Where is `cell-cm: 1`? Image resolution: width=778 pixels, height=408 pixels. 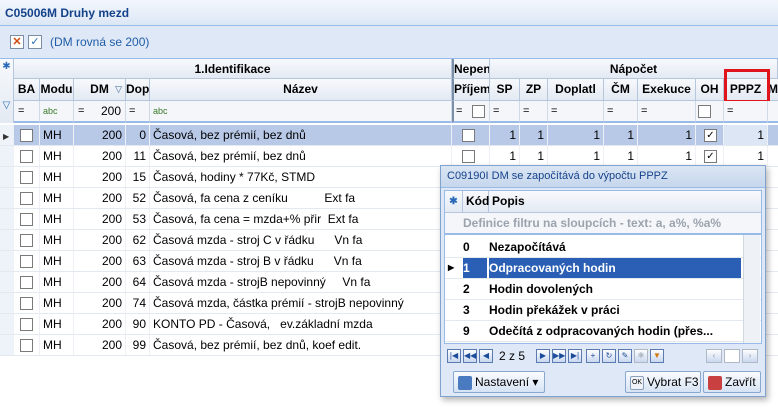
cell-cm: 1 is located at coordinates (621, 135).